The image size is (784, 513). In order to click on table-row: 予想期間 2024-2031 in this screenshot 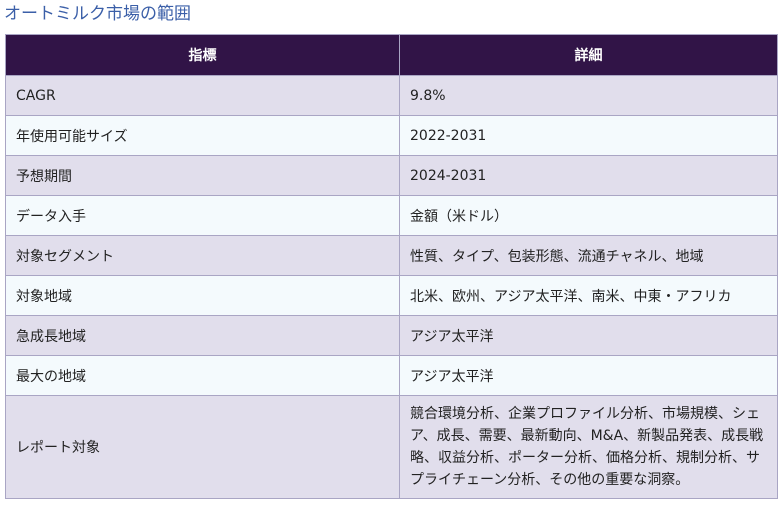, I will do `click(391, 175)`.